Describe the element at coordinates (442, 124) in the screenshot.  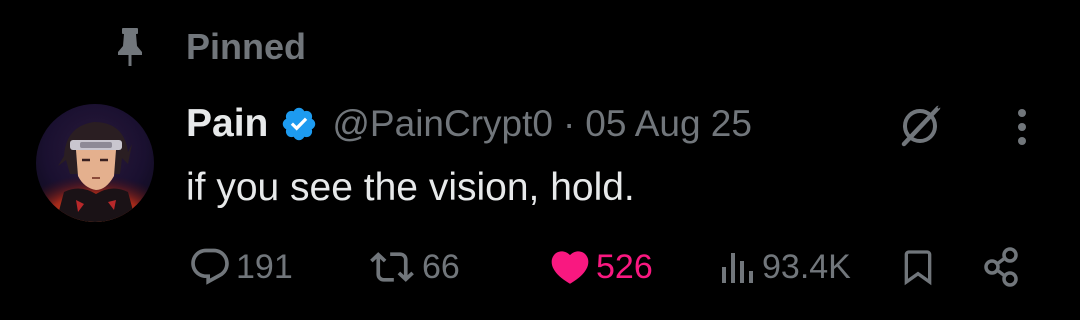
I see `author-handle: @PainCrypt0` at that location.